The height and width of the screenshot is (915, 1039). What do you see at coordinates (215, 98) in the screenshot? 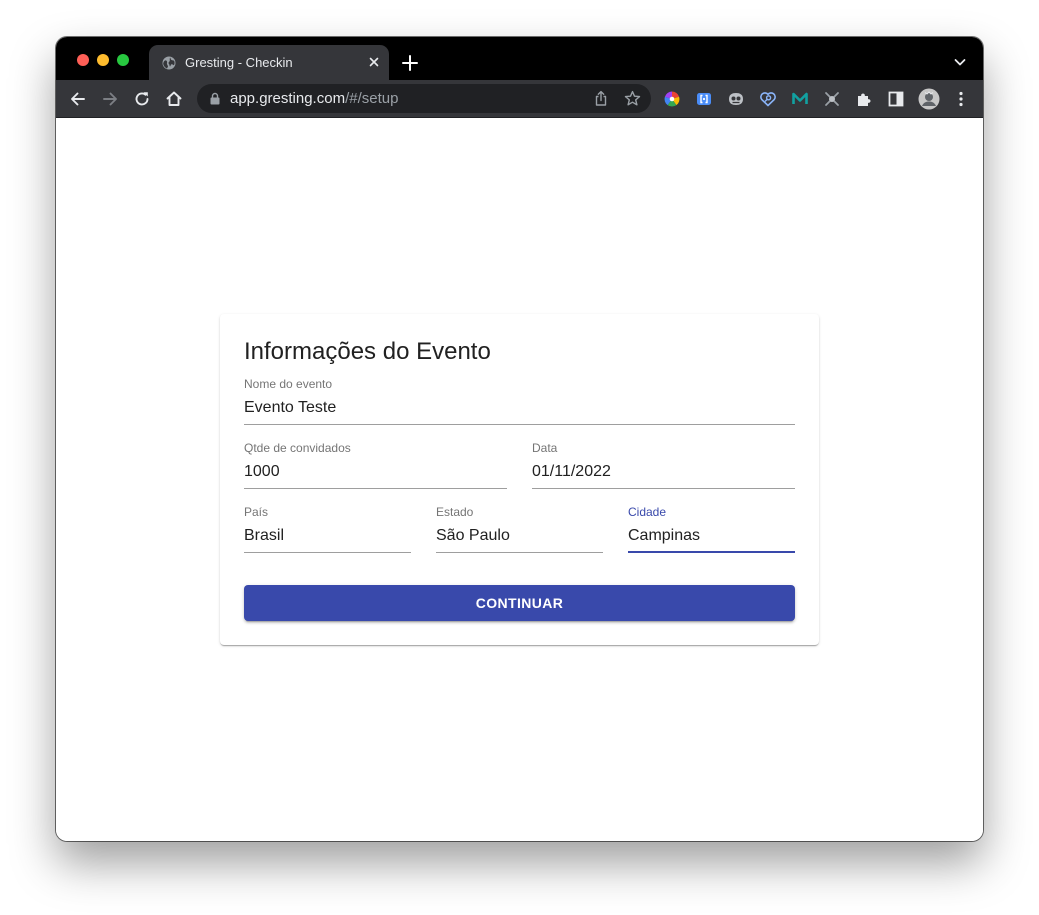
I see `lock-icon` at bounding box center [215, 98].